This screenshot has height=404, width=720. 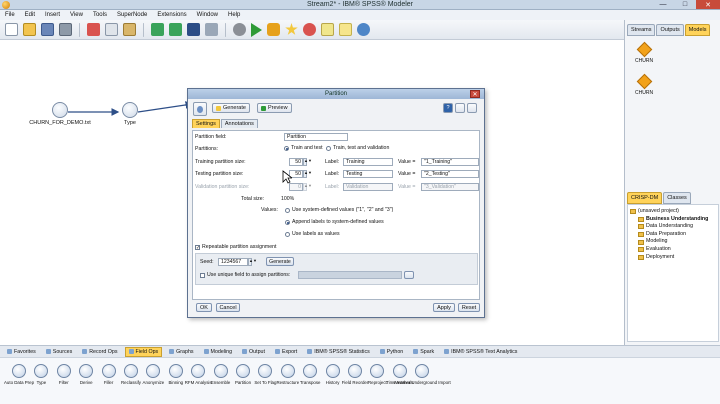 I want to click on menu-extensions: Extensions, so click(x=171, y=15).